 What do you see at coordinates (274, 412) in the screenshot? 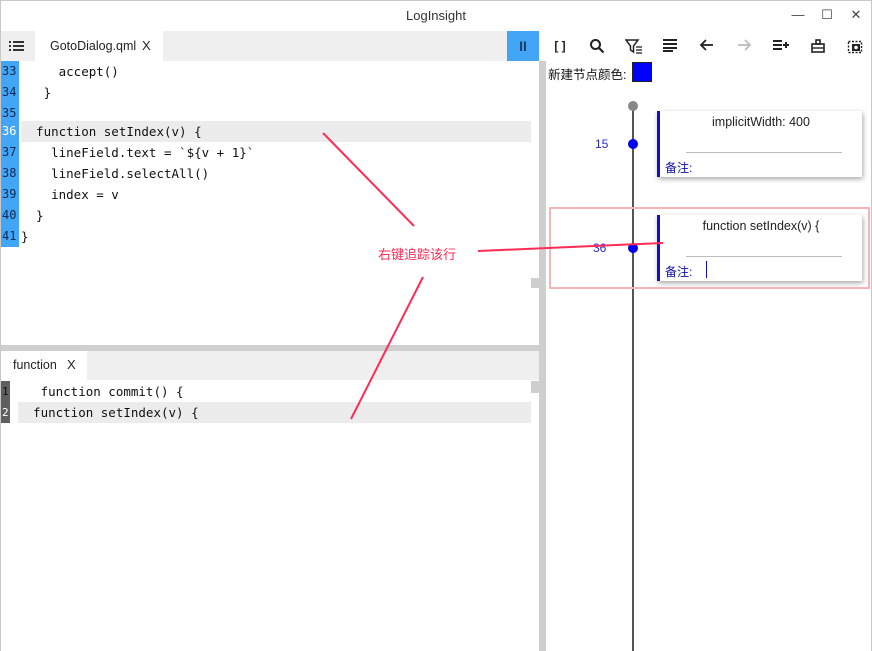
I see `search-result-row-selected: function setIndex(v) {` at bounding box center [274, 412].